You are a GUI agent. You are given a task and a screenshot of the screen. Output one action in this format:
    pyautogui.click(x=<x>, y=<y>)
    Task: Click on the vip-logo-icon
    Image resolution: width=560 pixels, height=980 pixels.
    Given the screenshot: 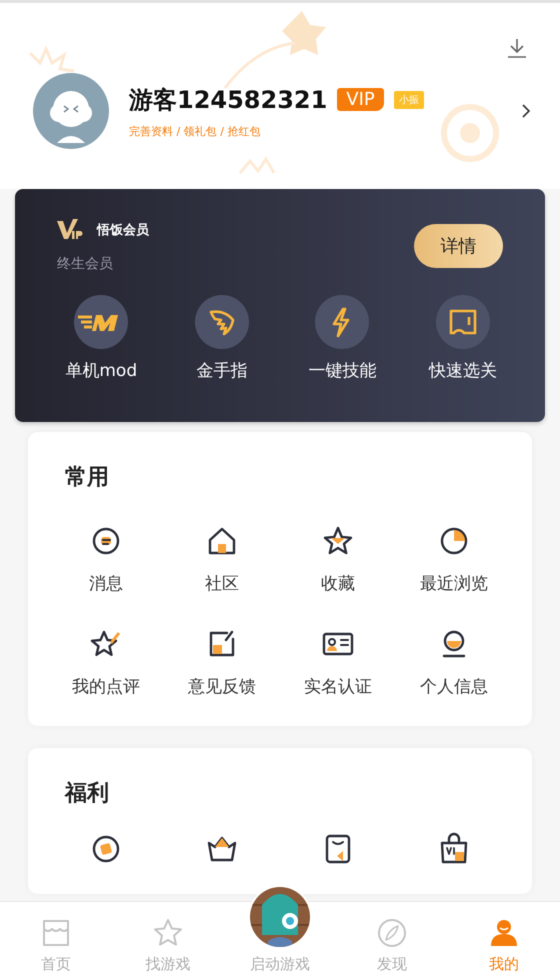 What is the action you would take?
    pyautogui.click(x=70, y=230)
    